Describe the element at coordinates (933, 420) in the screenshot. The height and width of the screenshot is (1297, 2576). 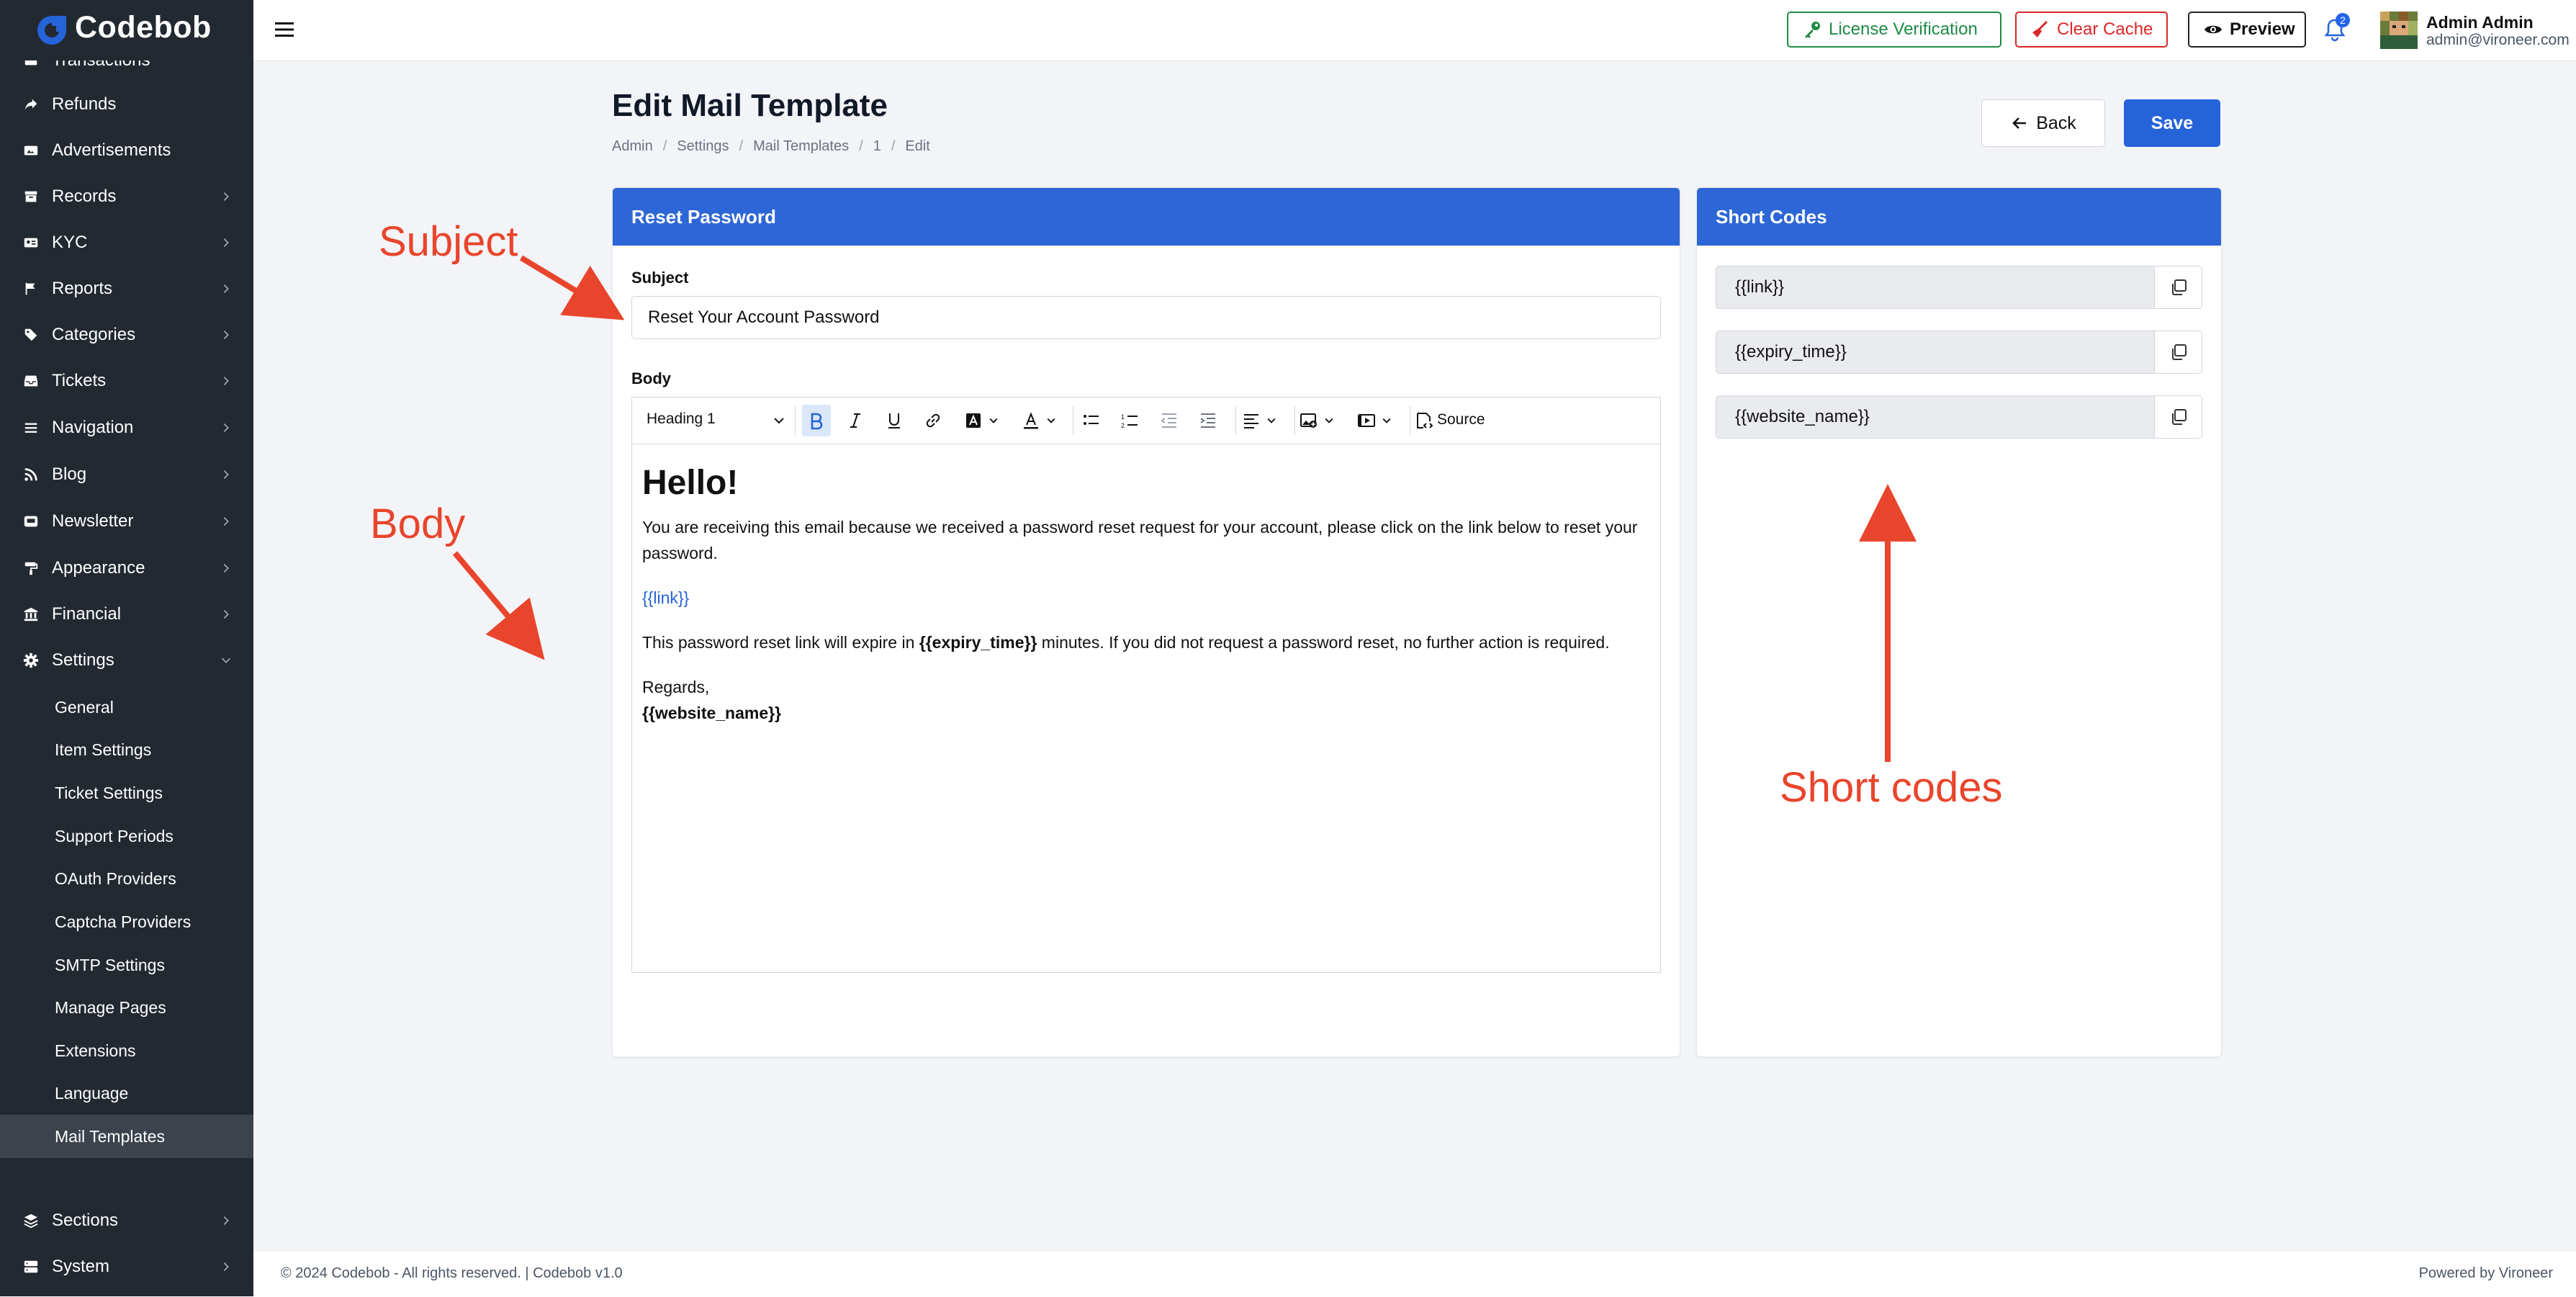
I see `link-button` at that location.